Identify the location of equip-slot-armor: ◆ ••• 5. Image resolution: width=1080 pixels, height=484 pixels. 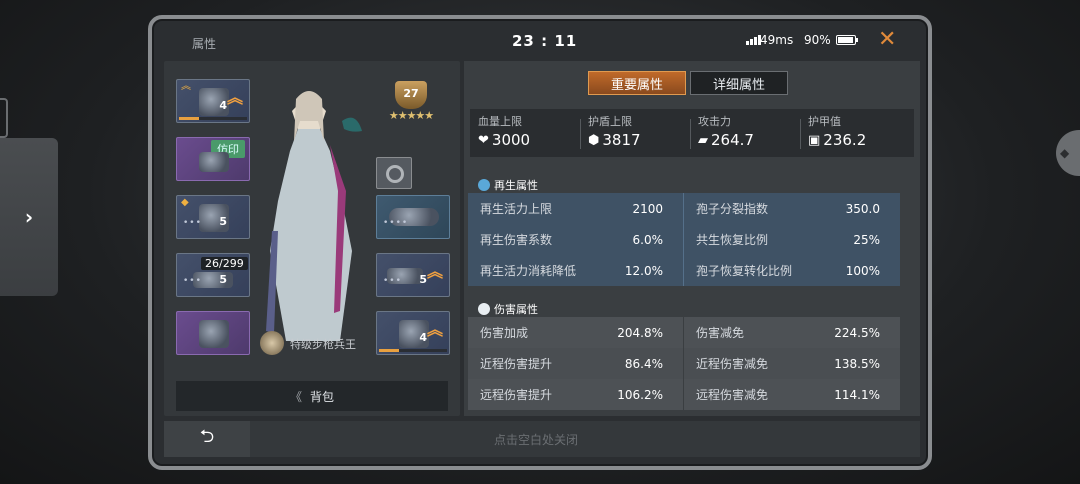
(213, 217).